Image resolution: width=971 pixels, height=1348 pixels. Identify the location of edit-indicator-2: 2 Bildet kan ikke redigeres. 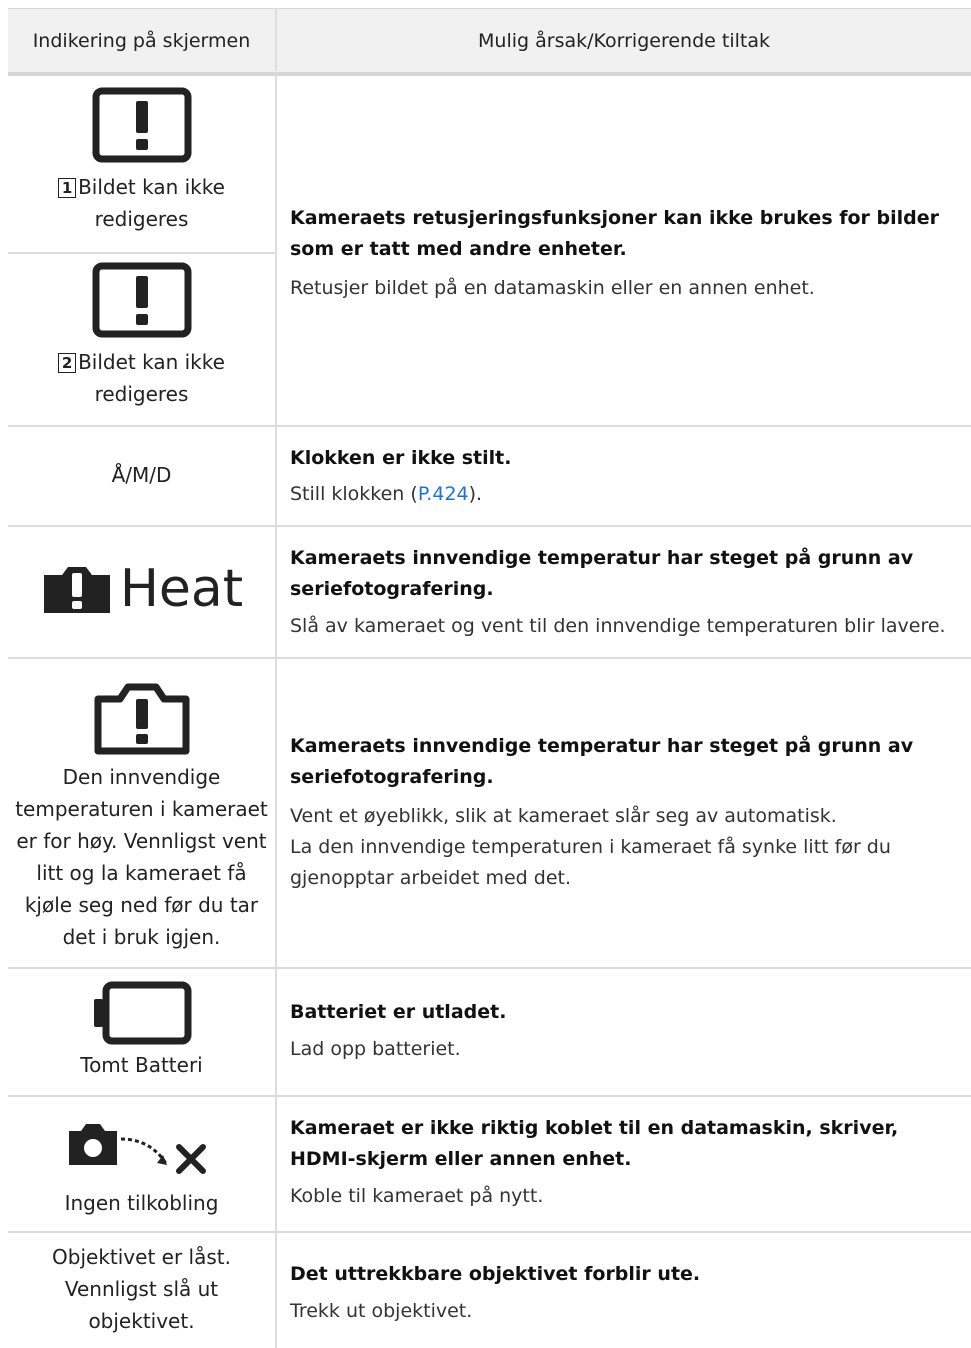
(141, 336).